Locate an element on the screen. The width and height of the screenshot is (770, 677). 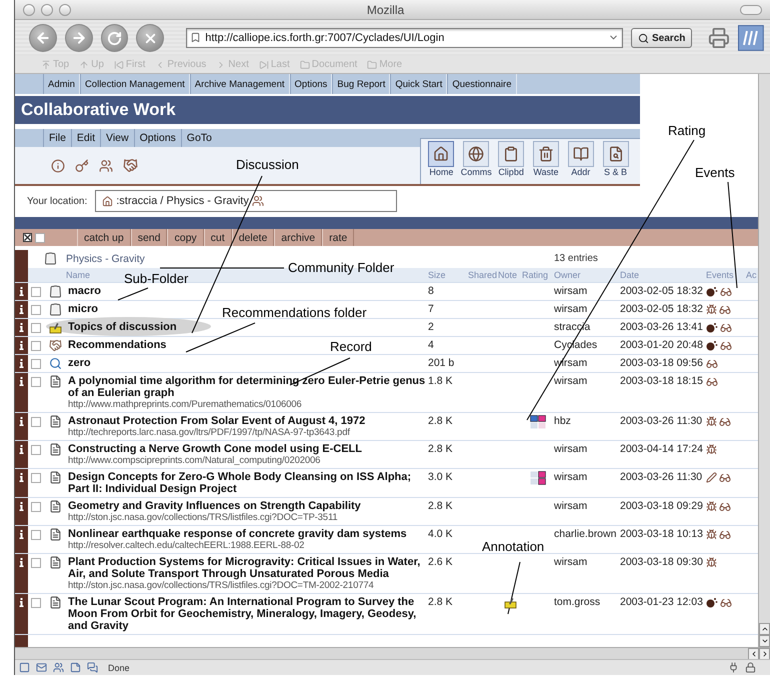
menu-item: Options is located at coordinates (311, 84).